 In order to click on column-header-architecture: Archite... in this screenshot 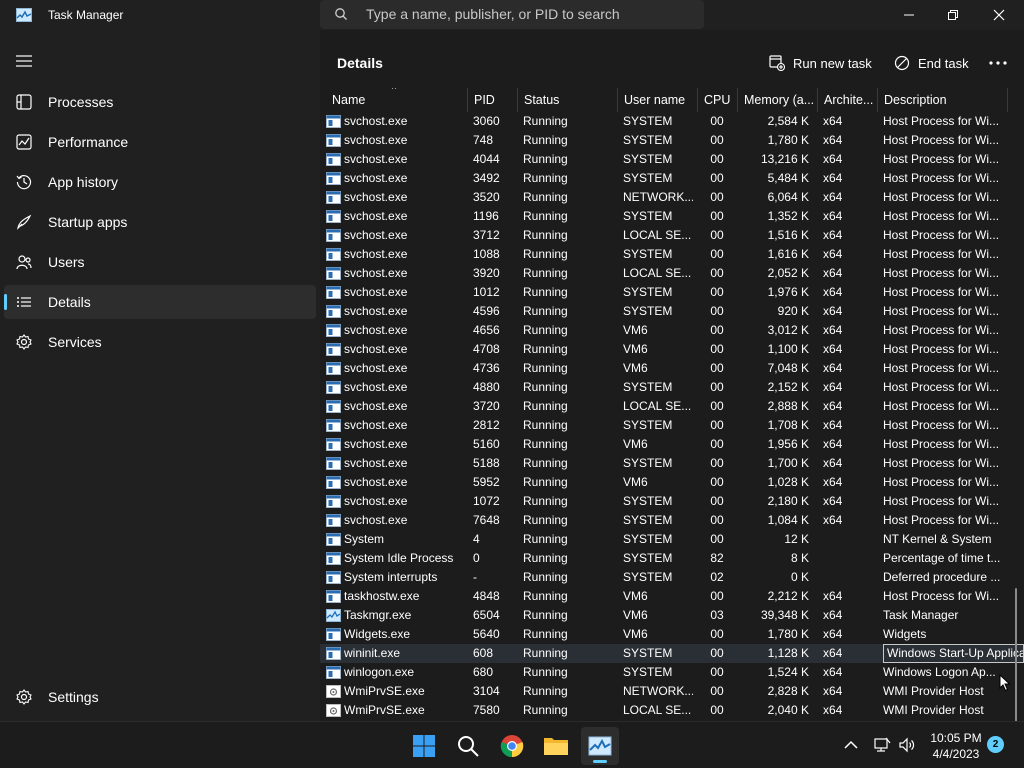, I will do `click(847, 100)`.